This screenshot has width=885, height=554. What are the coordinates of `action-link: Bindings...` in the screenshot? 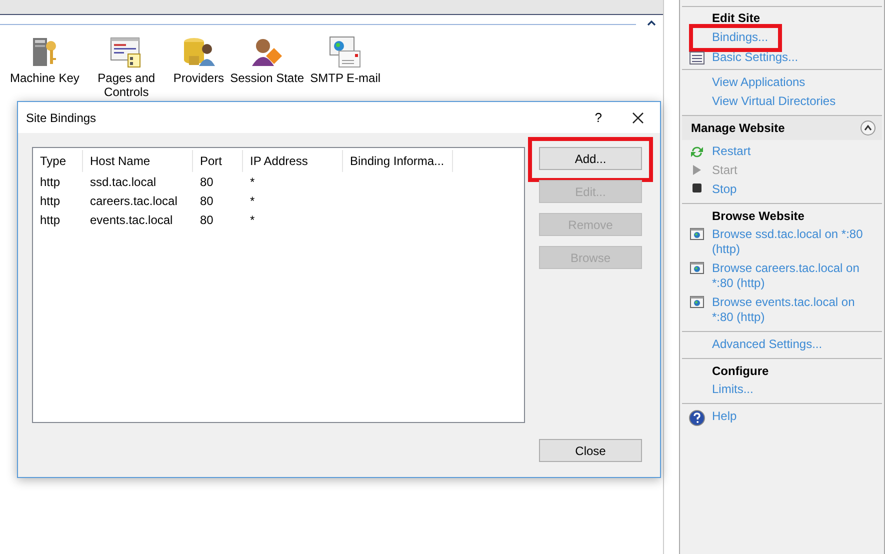 It's located at (740, 37).